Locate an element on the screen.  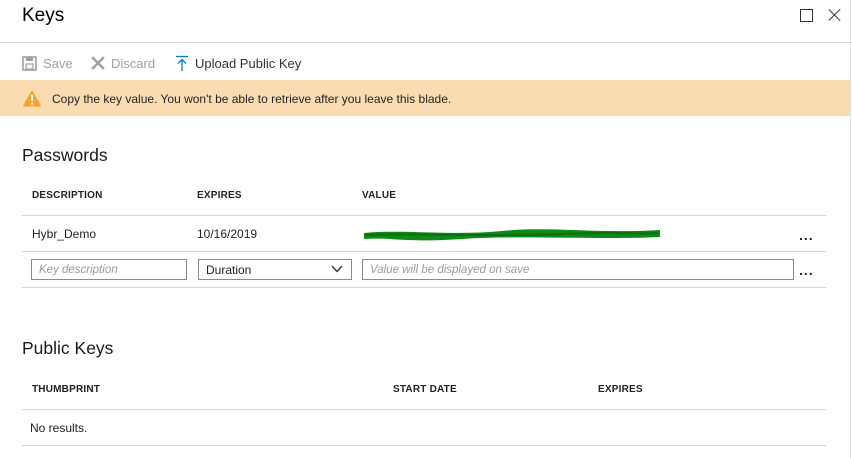
discard-button: Discard is located at coordinates (123, 63).